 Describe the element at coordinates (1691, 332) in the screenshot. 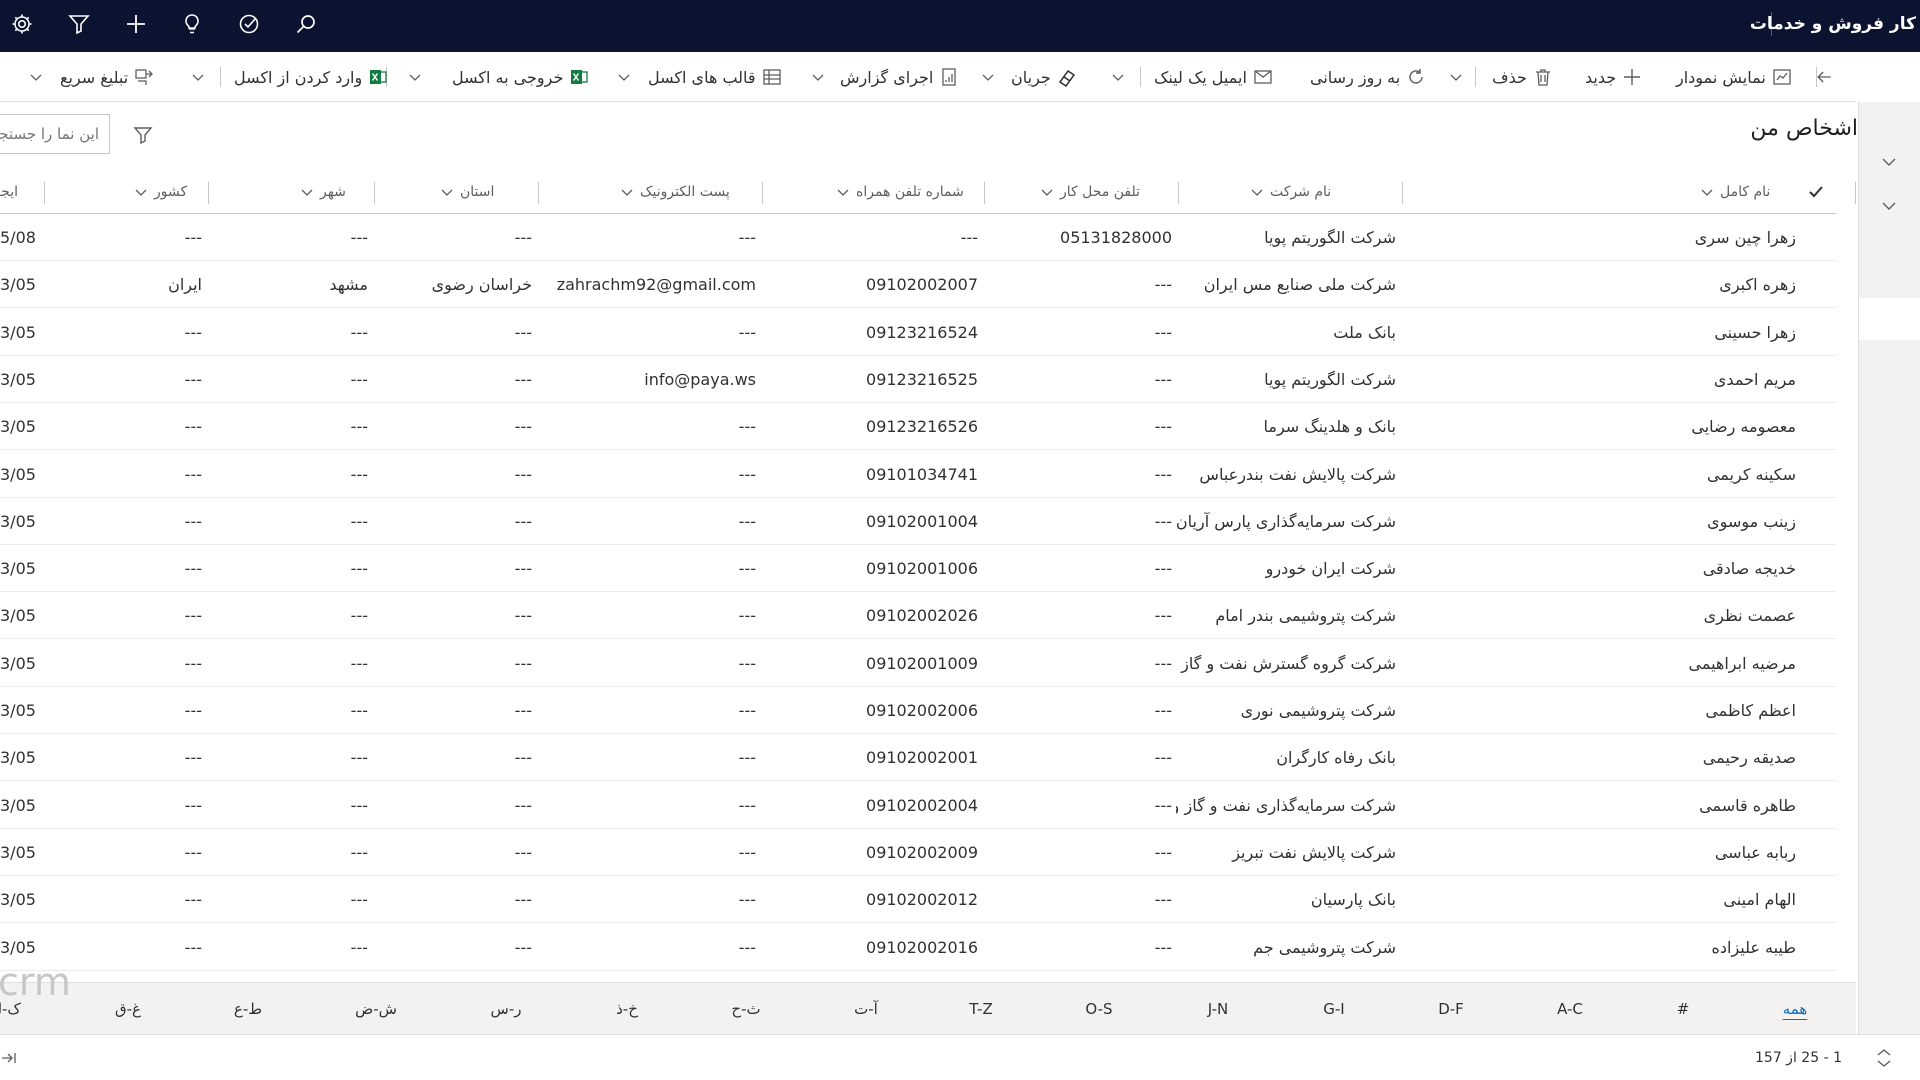

I see `cell-full-name: زهرا حسینی` at that location.